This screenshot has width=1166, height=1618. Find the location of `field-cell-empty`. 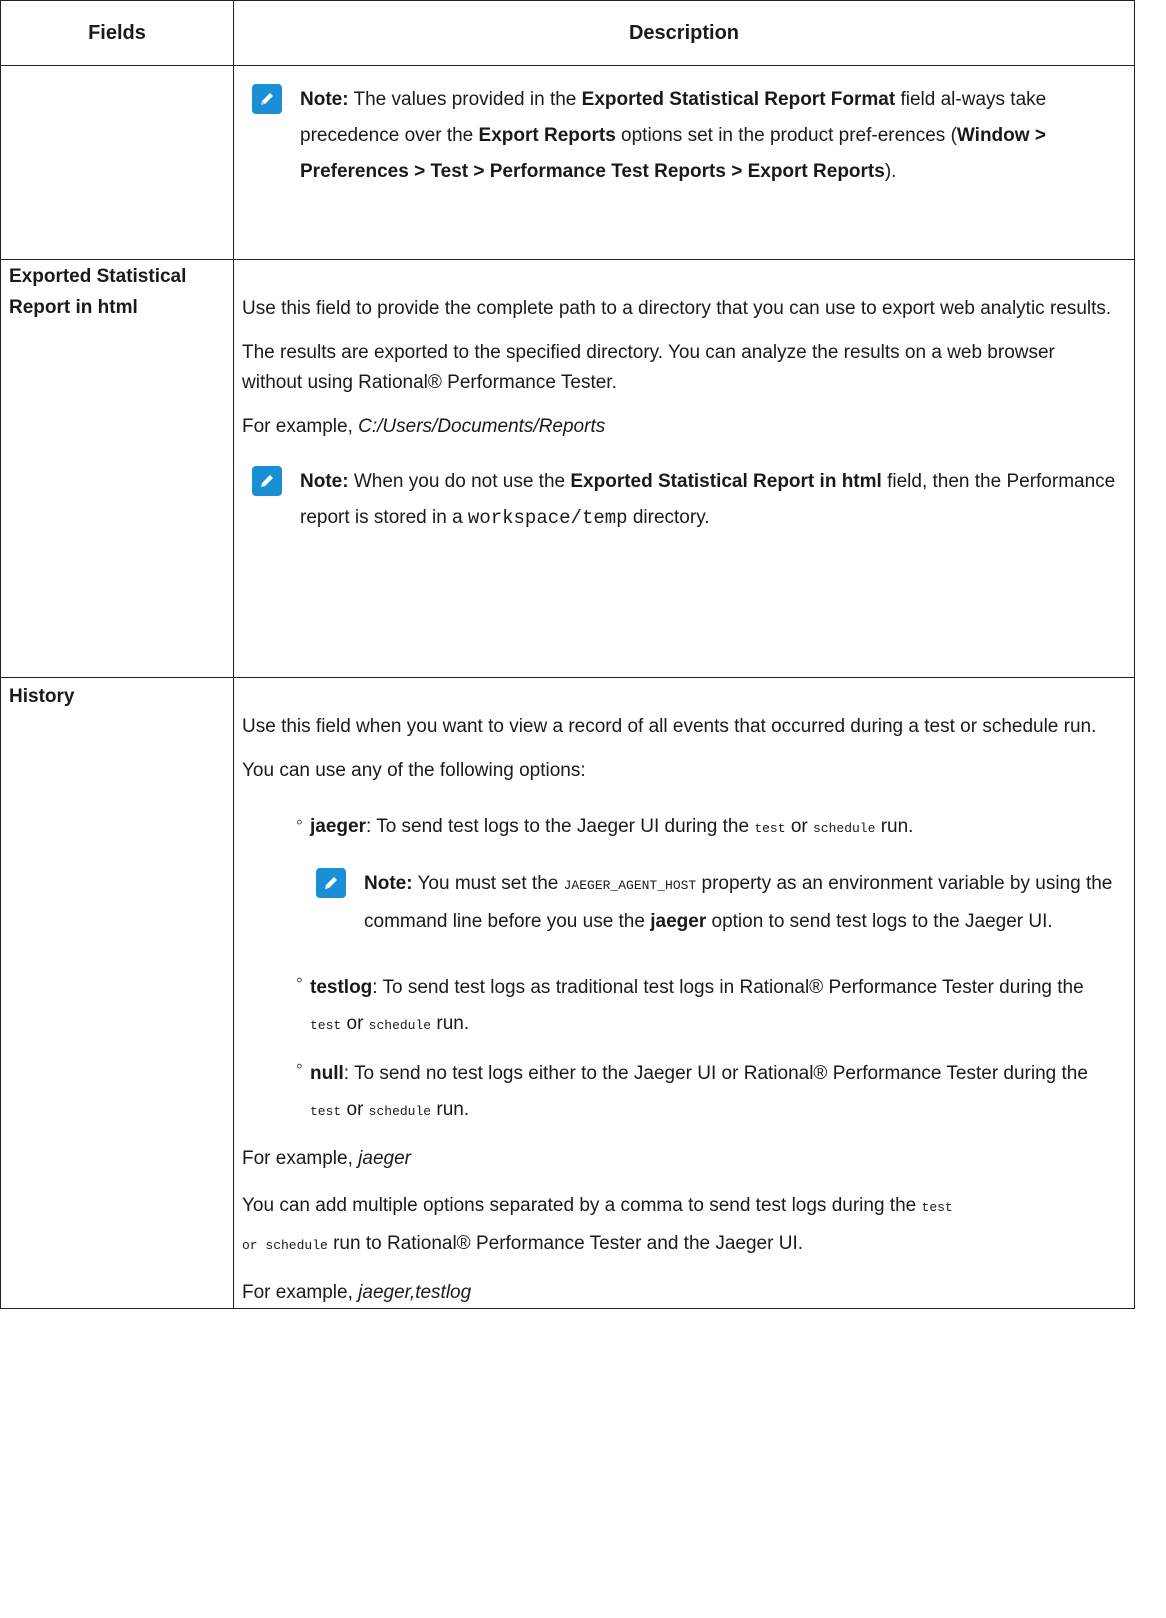

field-cell-empty is located at coordinates (117, 162).